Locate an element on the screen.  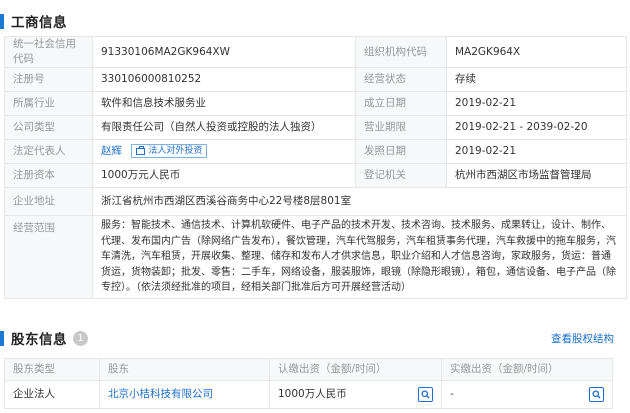
business-term-value: 2019-02-21 - 2039-02-20 is located at coordinates (536, 127).